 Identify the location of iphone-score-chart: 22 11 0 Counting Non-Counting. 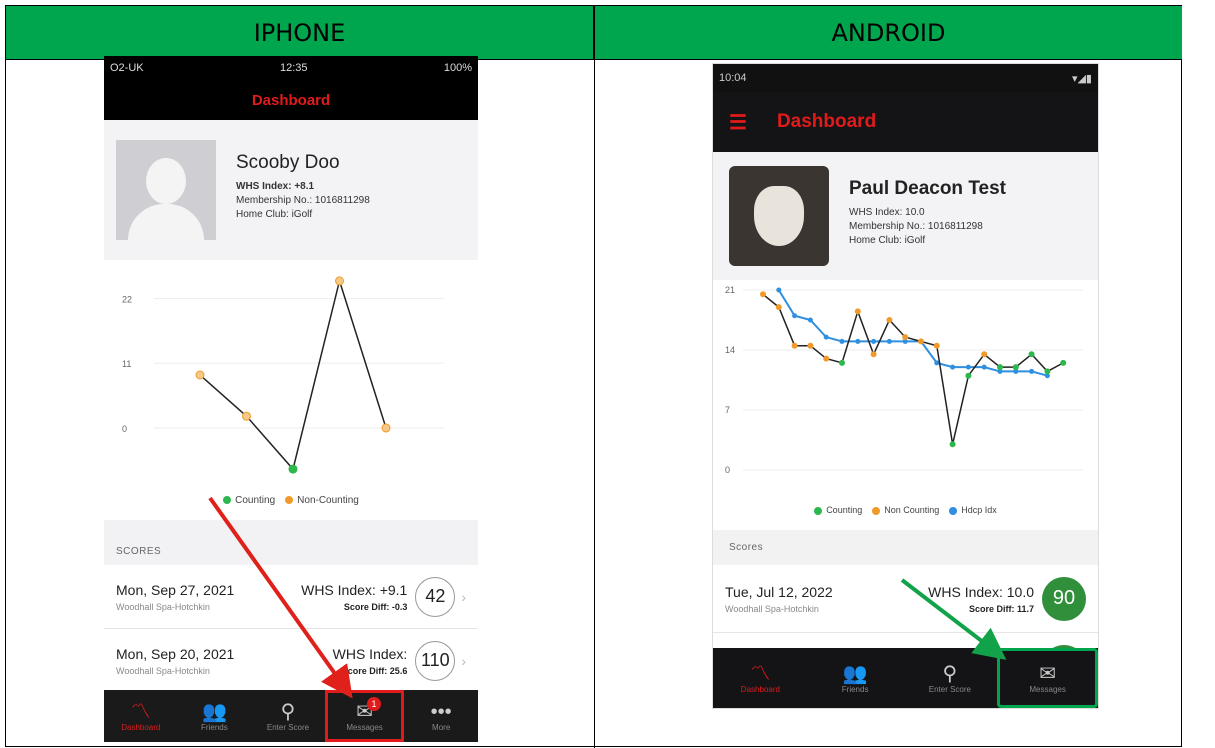
(291, 390).